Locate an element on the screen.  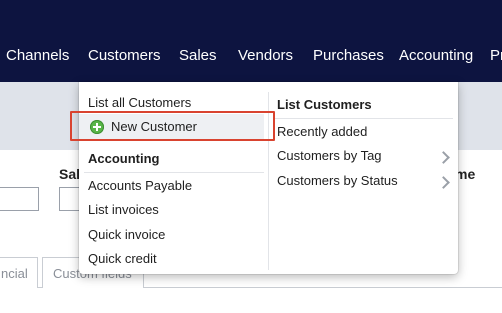
field-label-right: me is located at coordinates (465, 174).